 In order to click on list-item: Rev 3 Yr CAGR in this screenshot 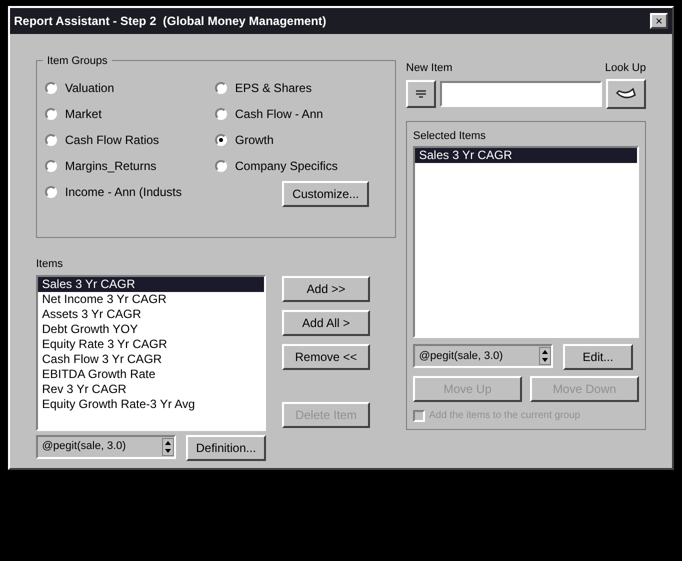, I will do `click(151, 389)`.